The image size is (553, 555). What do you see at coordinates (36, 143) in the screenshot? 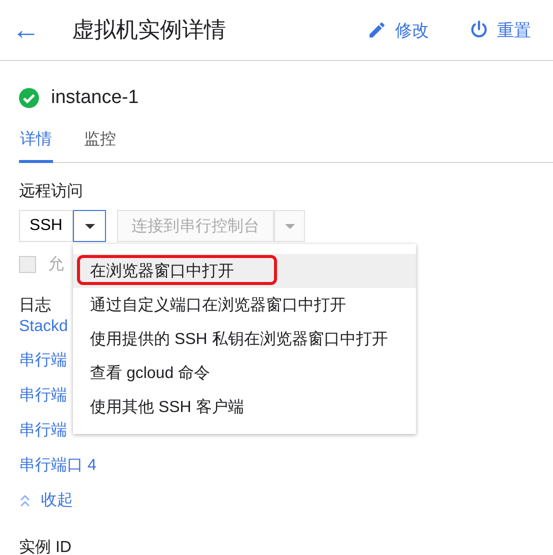
I see `tab: 详情` at bounding box center [36, 143].